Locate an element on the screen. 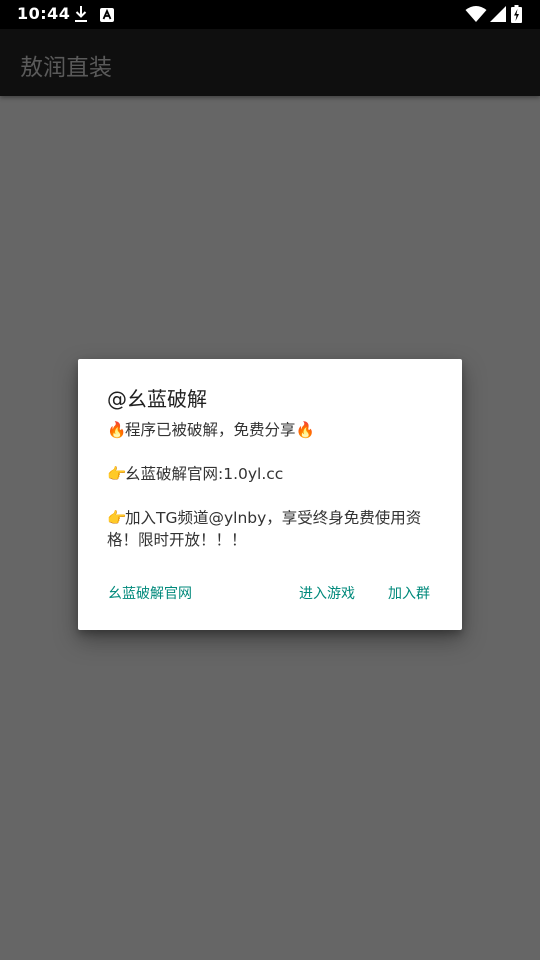  website-button: 幺蓝破解官网 is located at coordinates (150, 593).